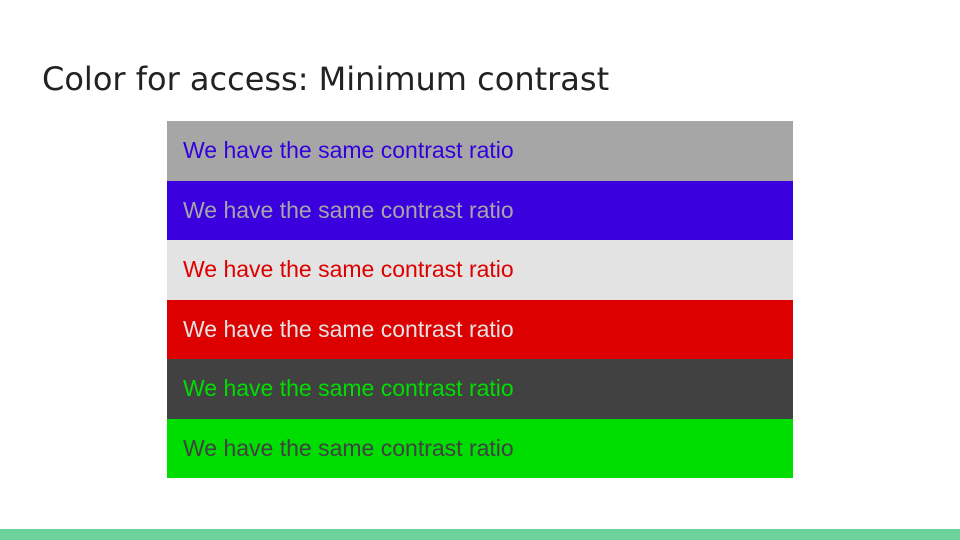 The height and width of the screenshot is (540, 960). What do you see at coordinates (480, 151) in the screenshot?
I see `contrast-swatch-blue-on-gray: We have the same contrast ratio` at bounding box center [480, 151].